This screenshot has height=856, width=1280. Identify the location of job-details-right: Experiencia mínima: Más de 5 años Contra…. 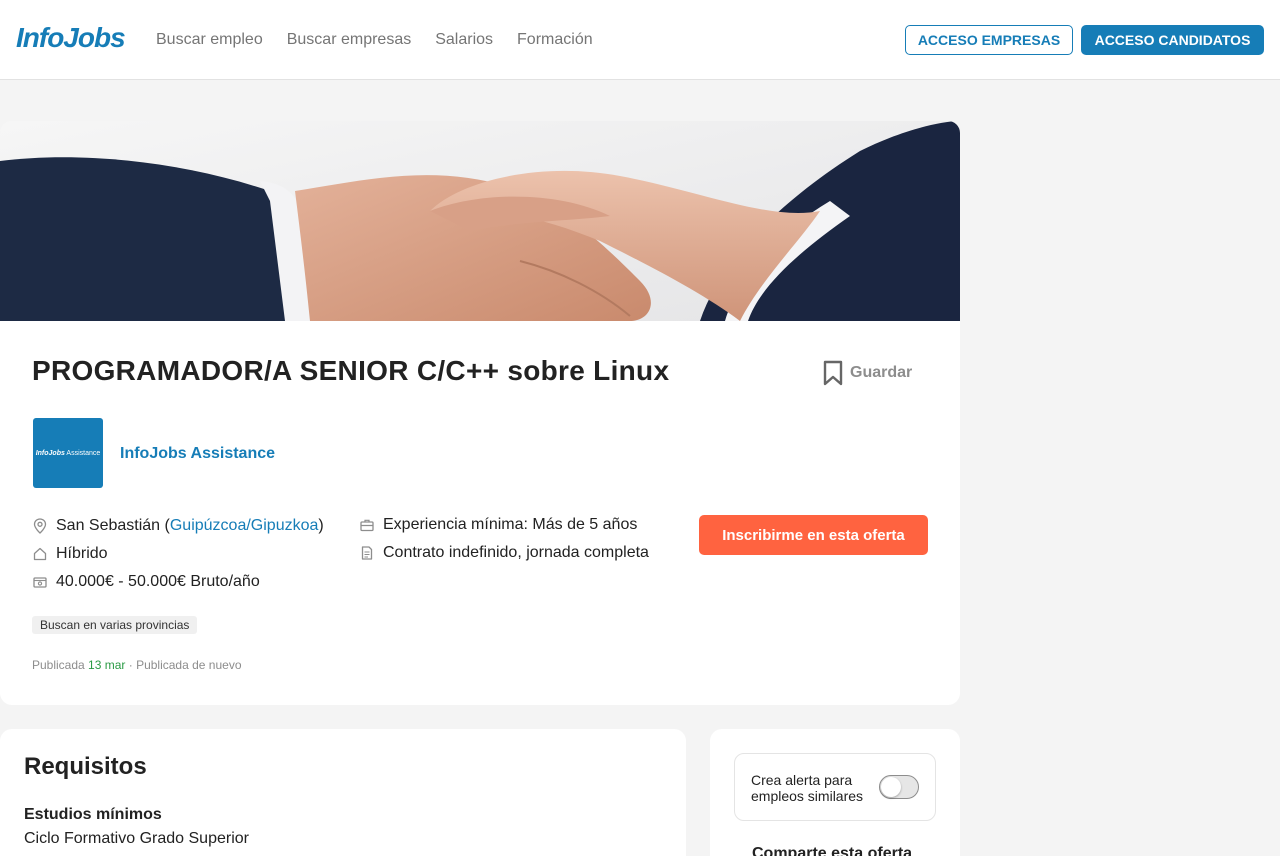
(504, 539).